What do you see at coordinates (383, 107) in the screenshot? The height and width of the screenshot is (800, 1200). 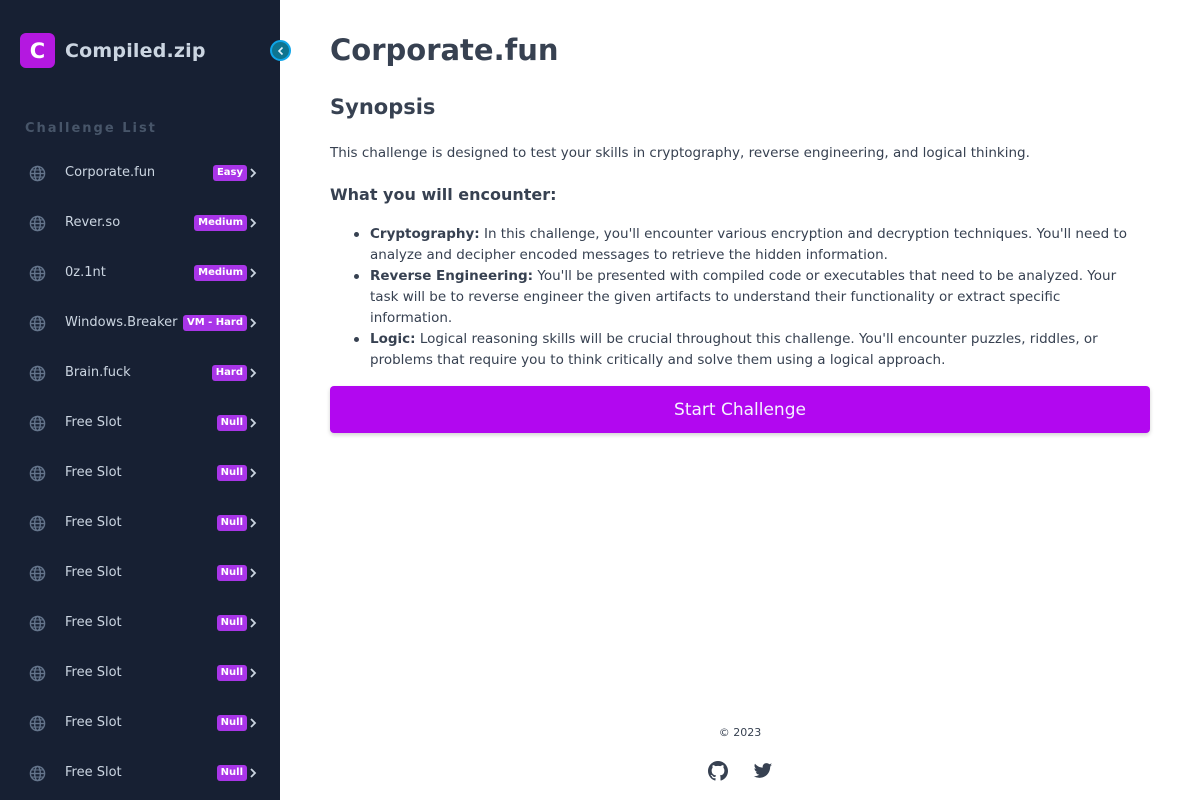 I see `synopsis-heading: Synopsis` at bounding box center [383, 107].